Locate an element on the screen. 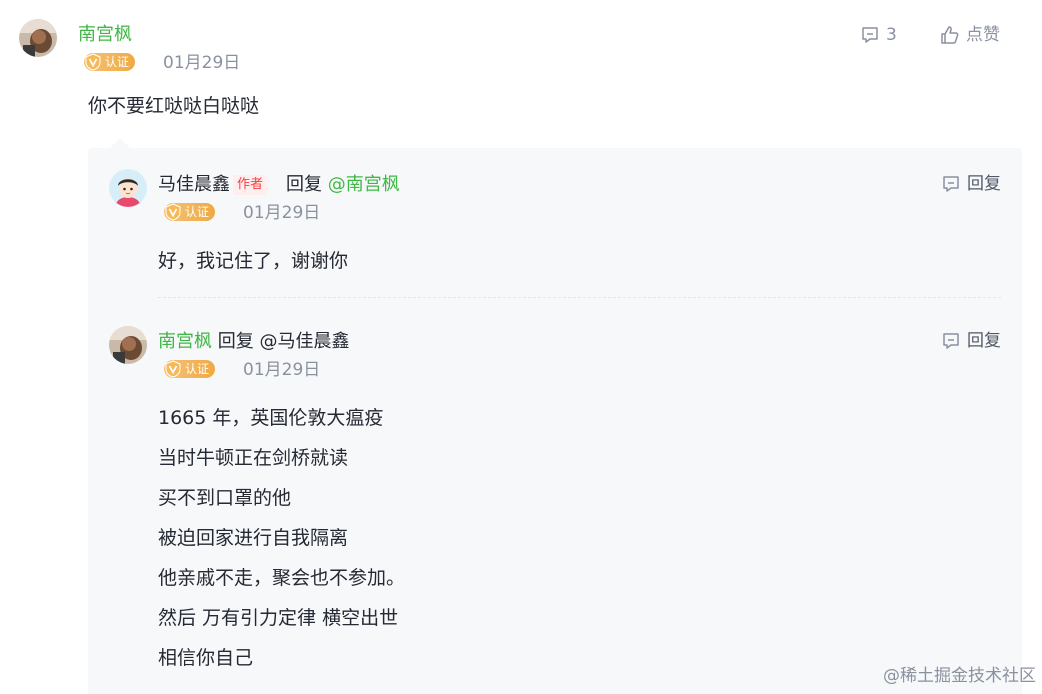  reply-2-text-line-1: 1665 年，英国伦敦大瘟疫 is located at coordinates (271, 418).